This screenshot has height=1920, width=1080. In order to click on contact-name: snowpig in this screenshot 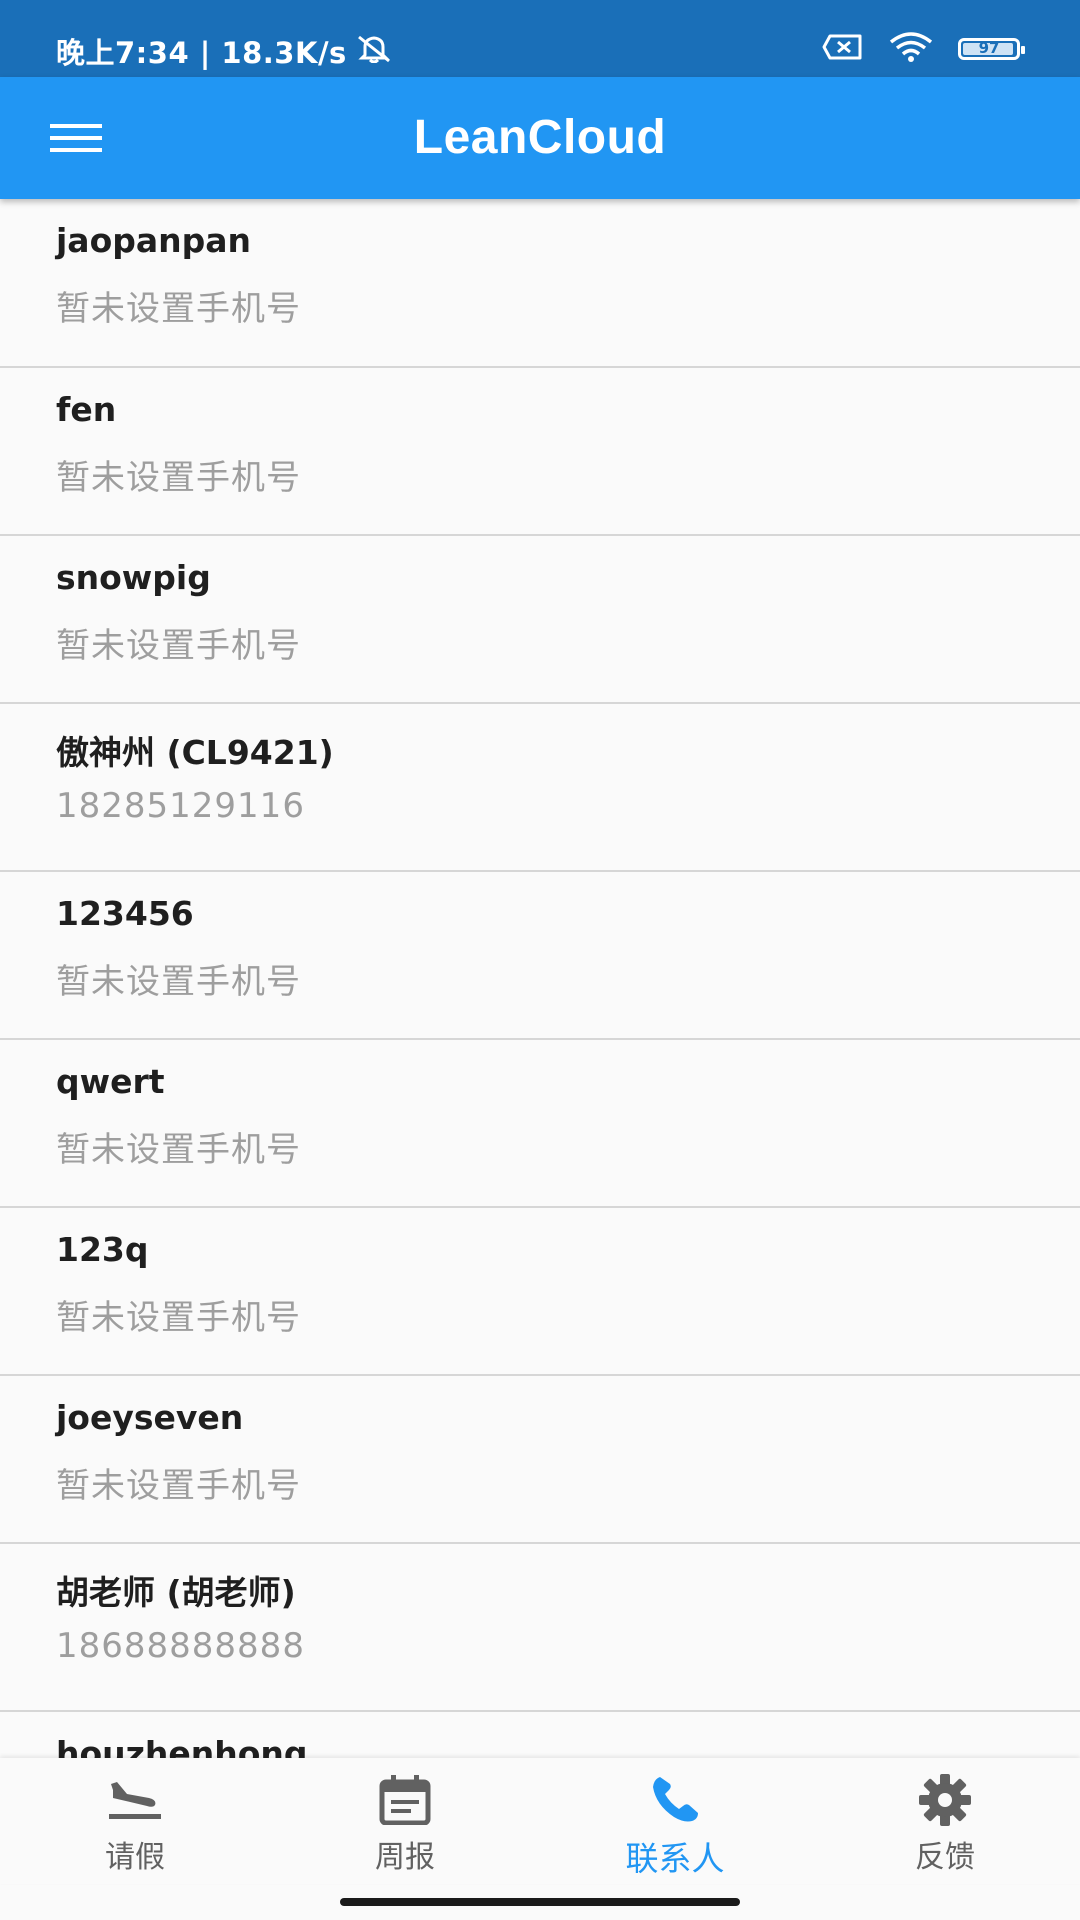, I will do `click(133, 577)`.